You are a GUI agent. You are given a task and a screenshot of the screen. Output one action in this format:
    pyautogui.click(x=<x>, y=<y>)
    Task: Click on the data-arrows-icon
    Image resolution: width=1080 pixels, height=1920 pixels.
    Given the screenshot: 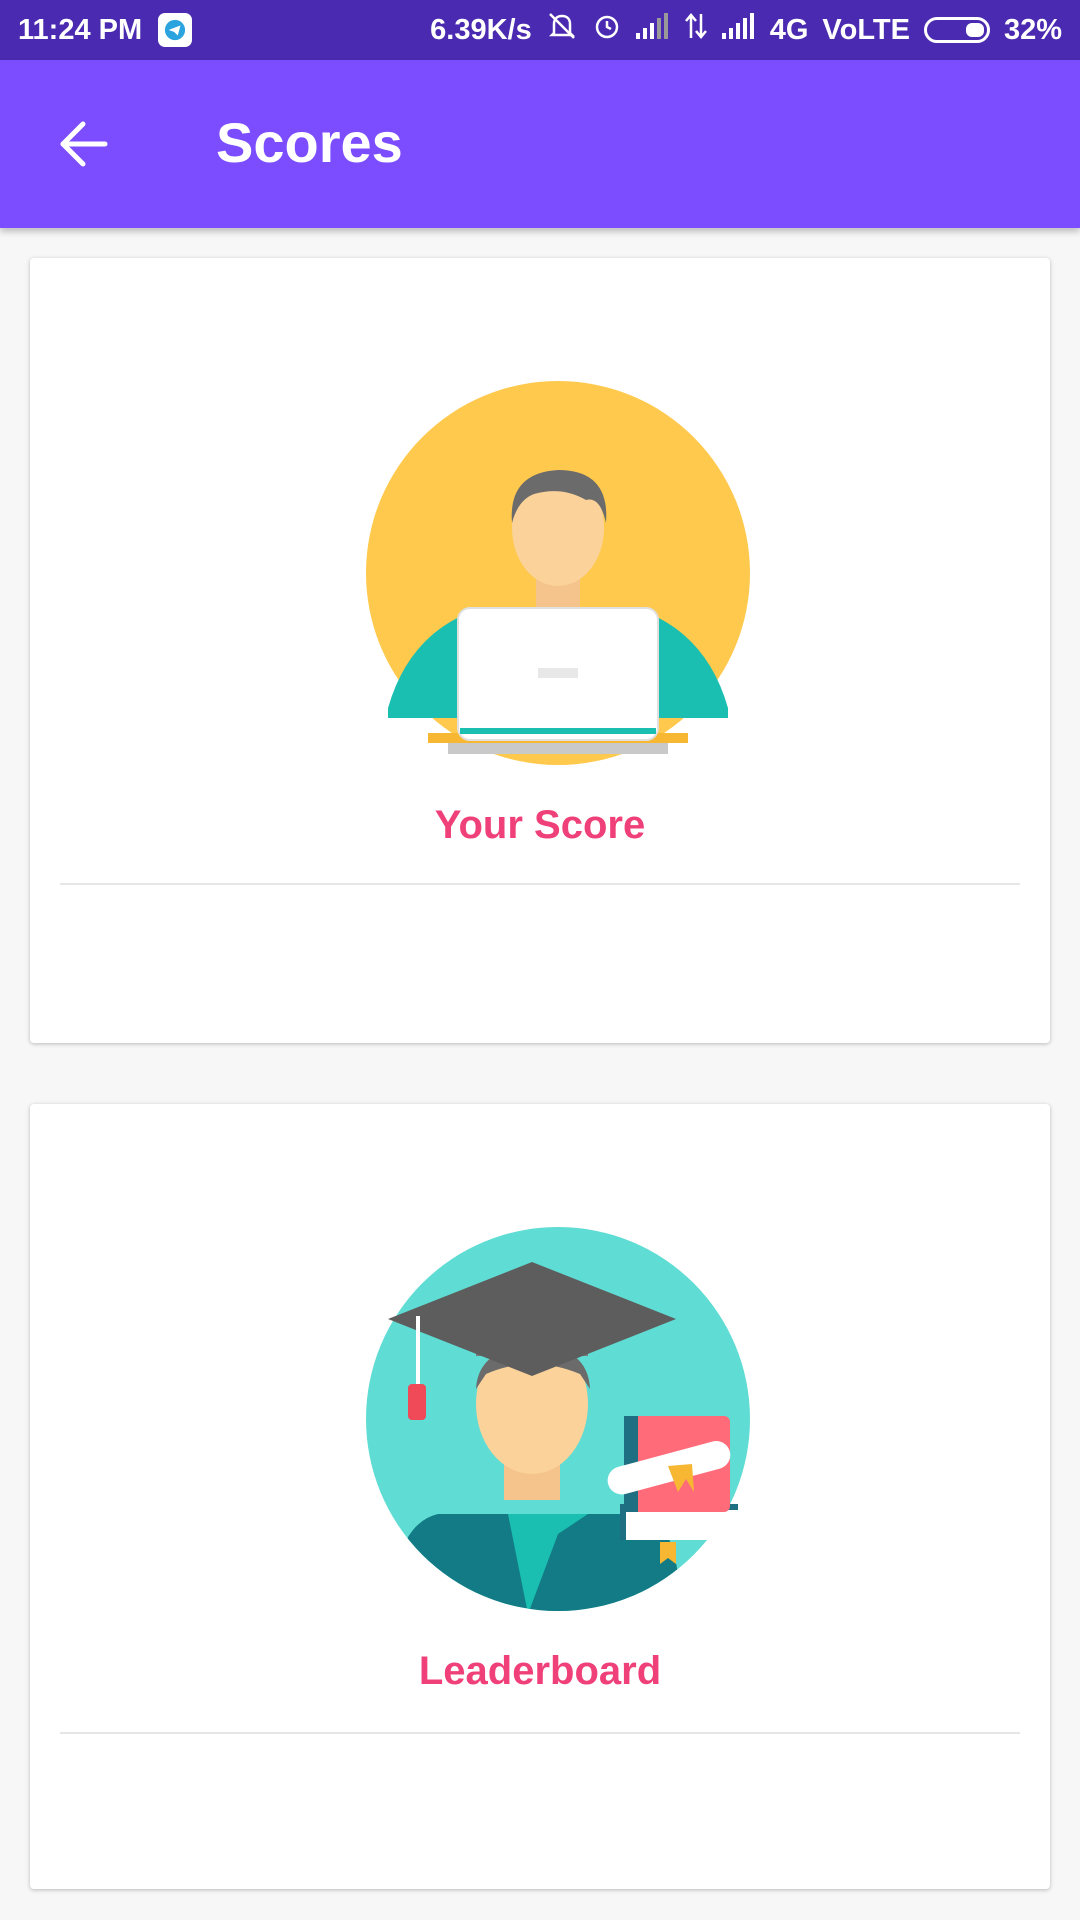 What is the action you would take?
    pyautogui.click(x=696, y=30)
    